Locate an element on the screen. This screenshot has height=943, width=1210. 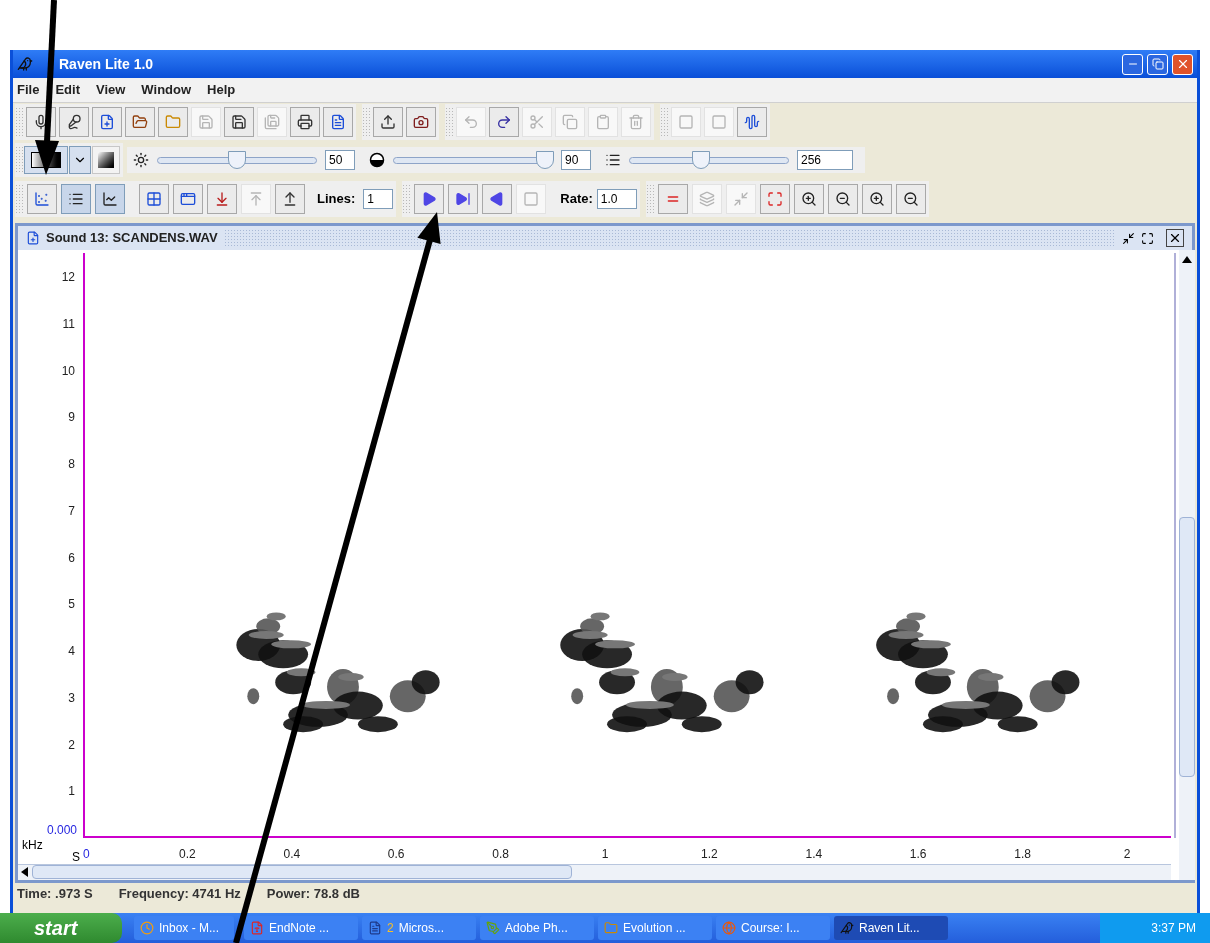
document-icon is located at coordinates (375, 928).